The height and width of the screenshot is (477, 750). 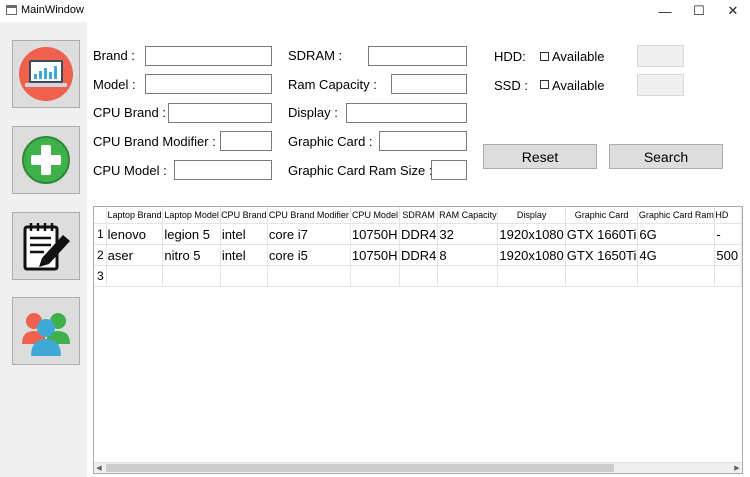 I want to click on cpu-model-input, so click(x=223, y=170).